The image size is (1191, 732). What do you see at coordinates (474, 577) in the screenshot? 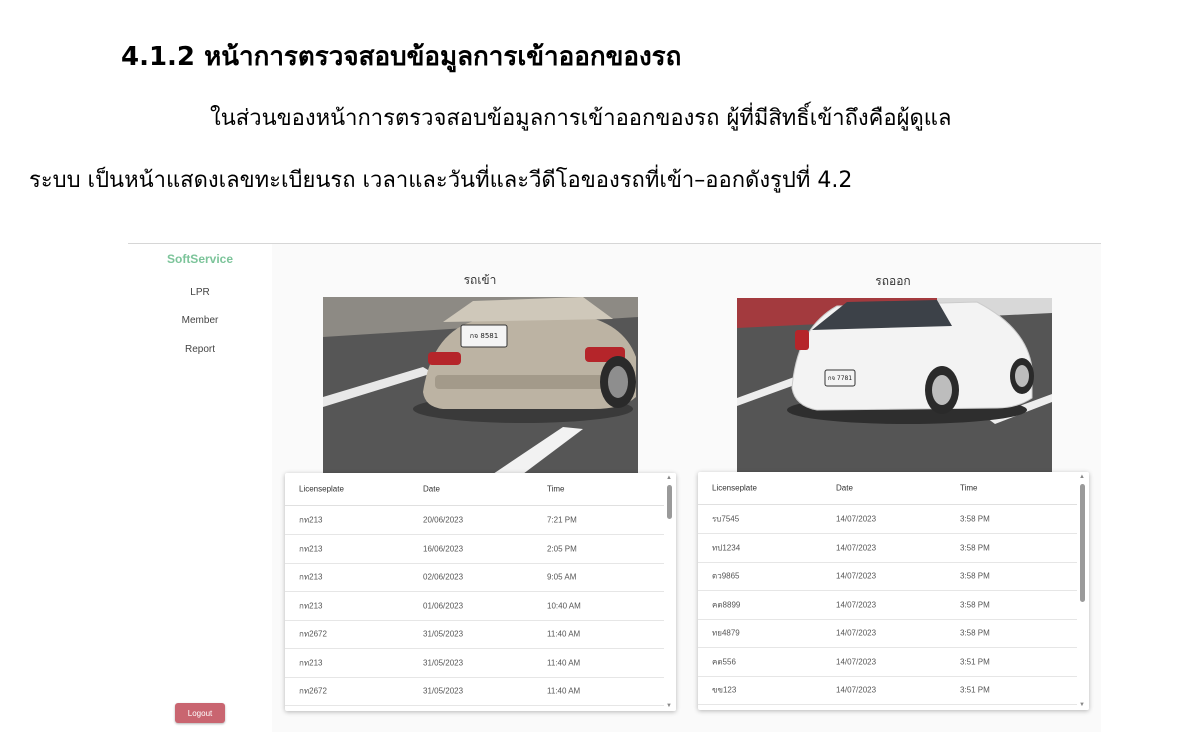
I see `table-row: กท213 02/06/2023 9:05 AM` at bounding box center [474, 577].